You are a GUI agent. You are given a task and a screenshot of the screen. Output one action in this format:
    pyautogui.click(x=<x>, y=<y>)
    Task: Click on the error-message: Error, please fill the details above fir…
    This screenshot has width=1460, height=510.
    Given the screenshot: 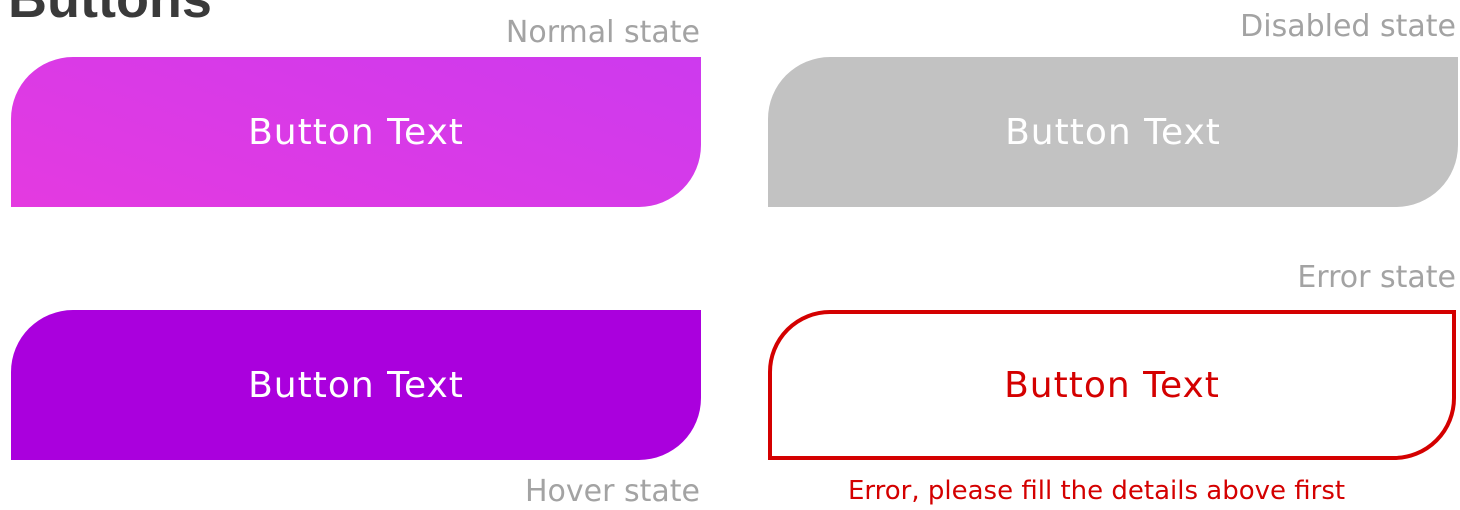 What is the action you would take?
    pyautogui.click(x=1097, y=491)
    